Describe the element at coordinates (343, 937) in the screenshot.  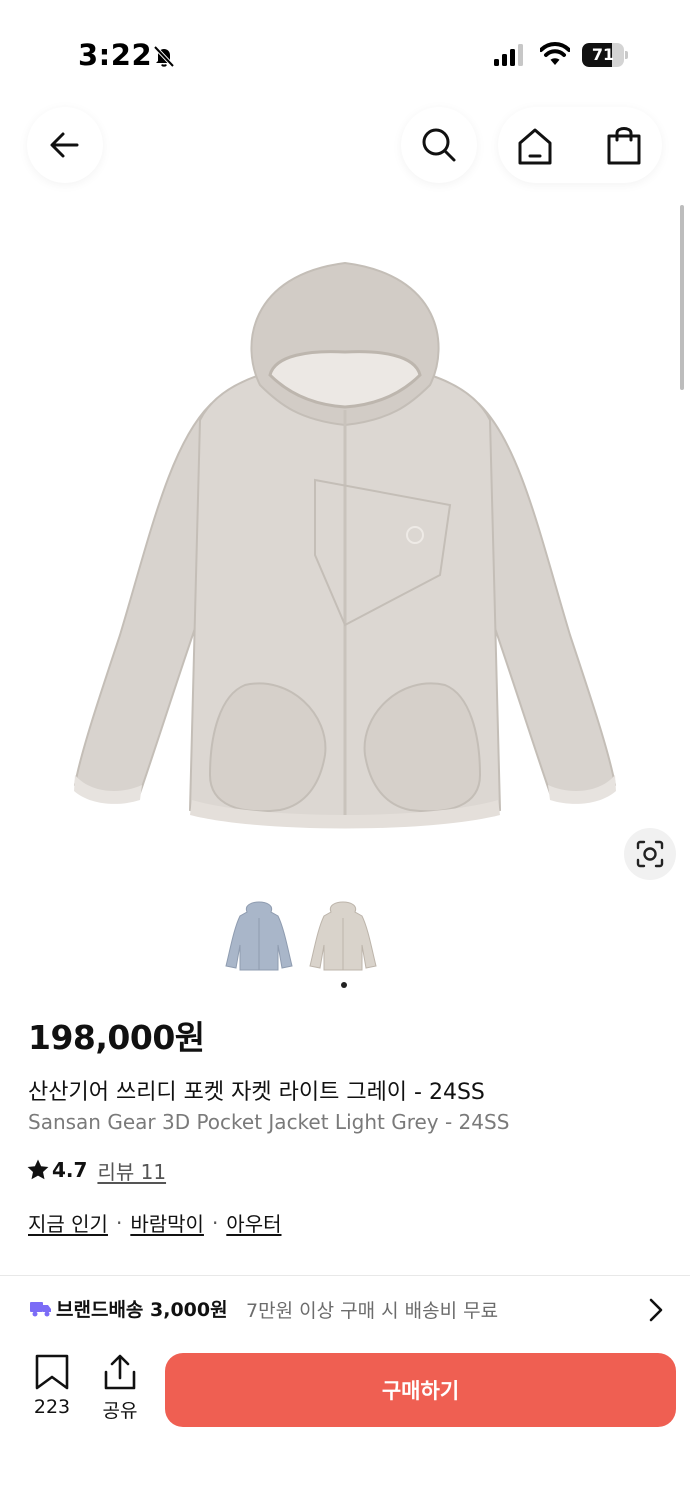
I see `thumbnail-grey` at that location.